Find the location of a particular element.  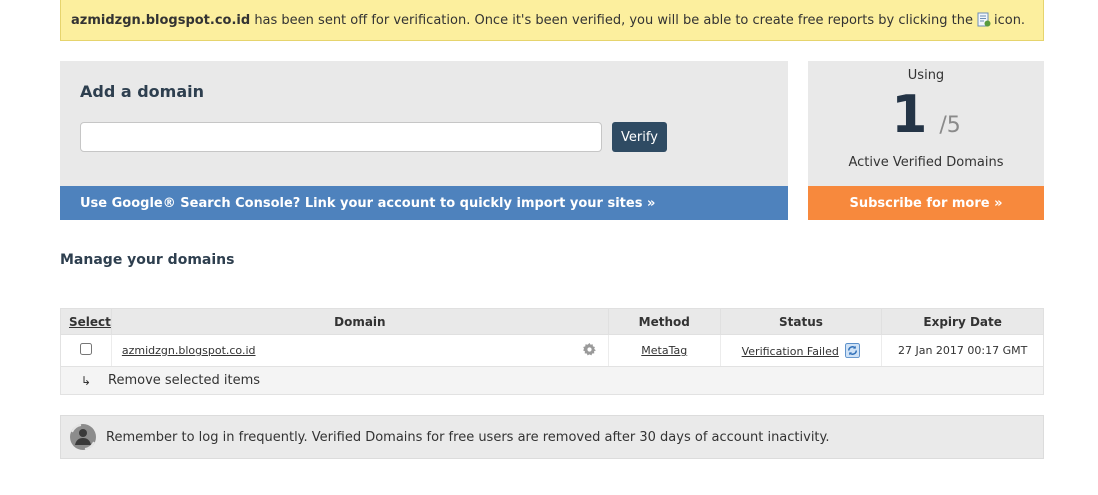

status-column-header: Status is located at coordinates (801, 321).